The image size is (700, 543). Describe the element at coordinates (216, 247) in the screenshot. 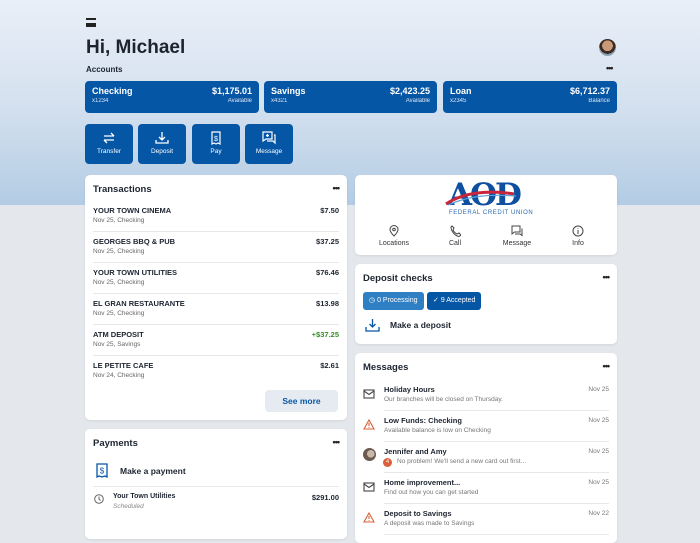

I see `transaction-row: GEORGES BBQ & PUB Nov 25, Checking $37.25` at that location.